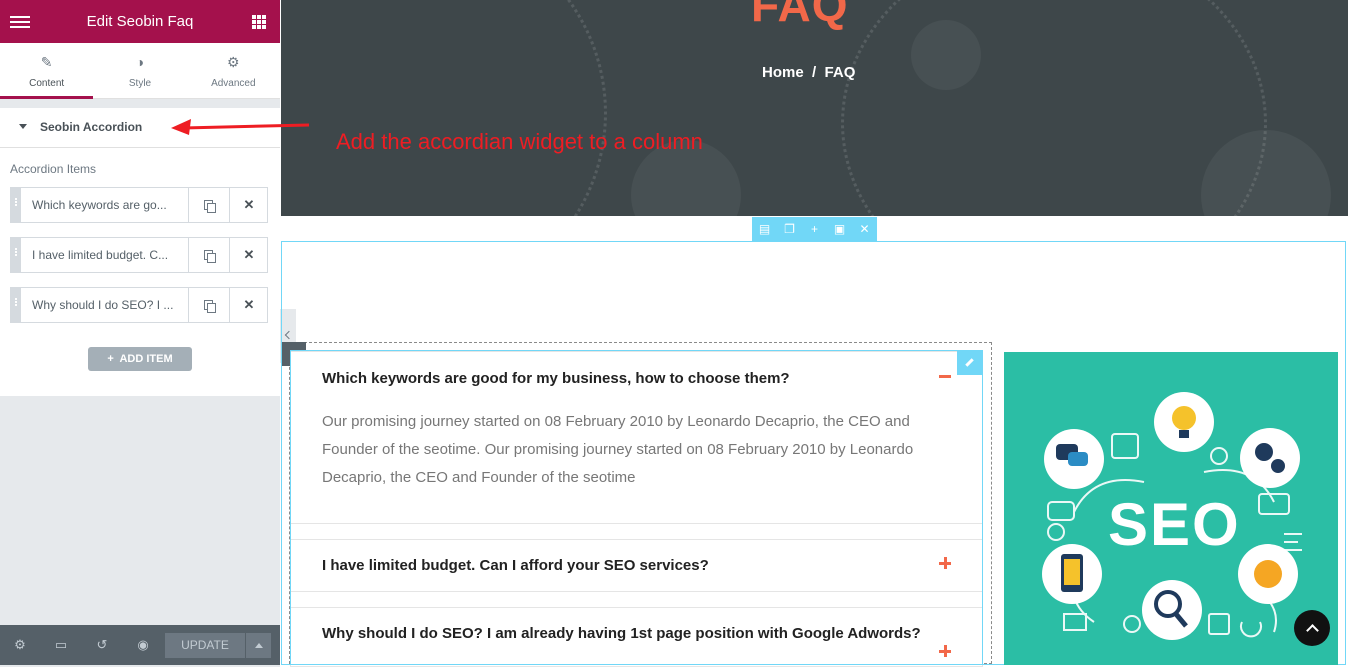 The image size is (1348, 667). What do you see at coordinates (970, 363) in the screenshot?
I see `edit-widget-pencil-icon` at bounding box center [970, 363].